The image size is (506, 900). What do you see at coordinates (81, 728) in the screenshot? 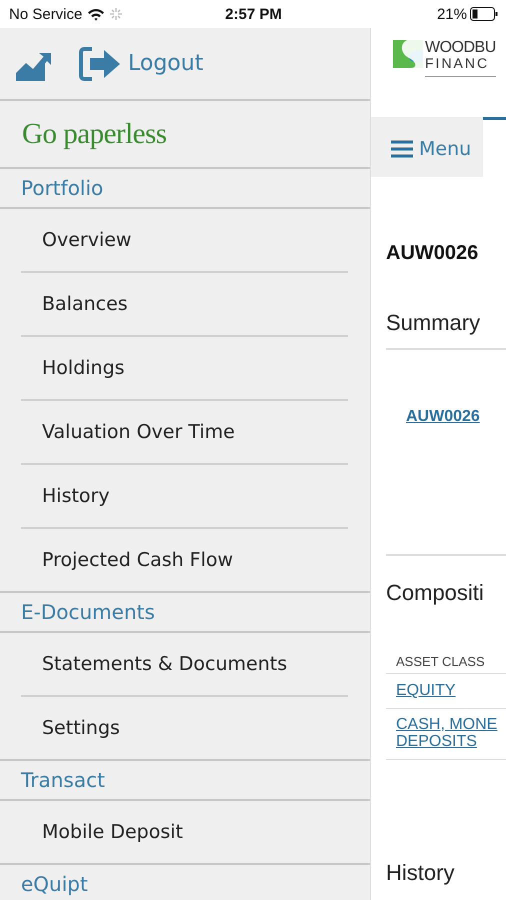
I see `menu-item: Settings` at bounding box center [81, 728].